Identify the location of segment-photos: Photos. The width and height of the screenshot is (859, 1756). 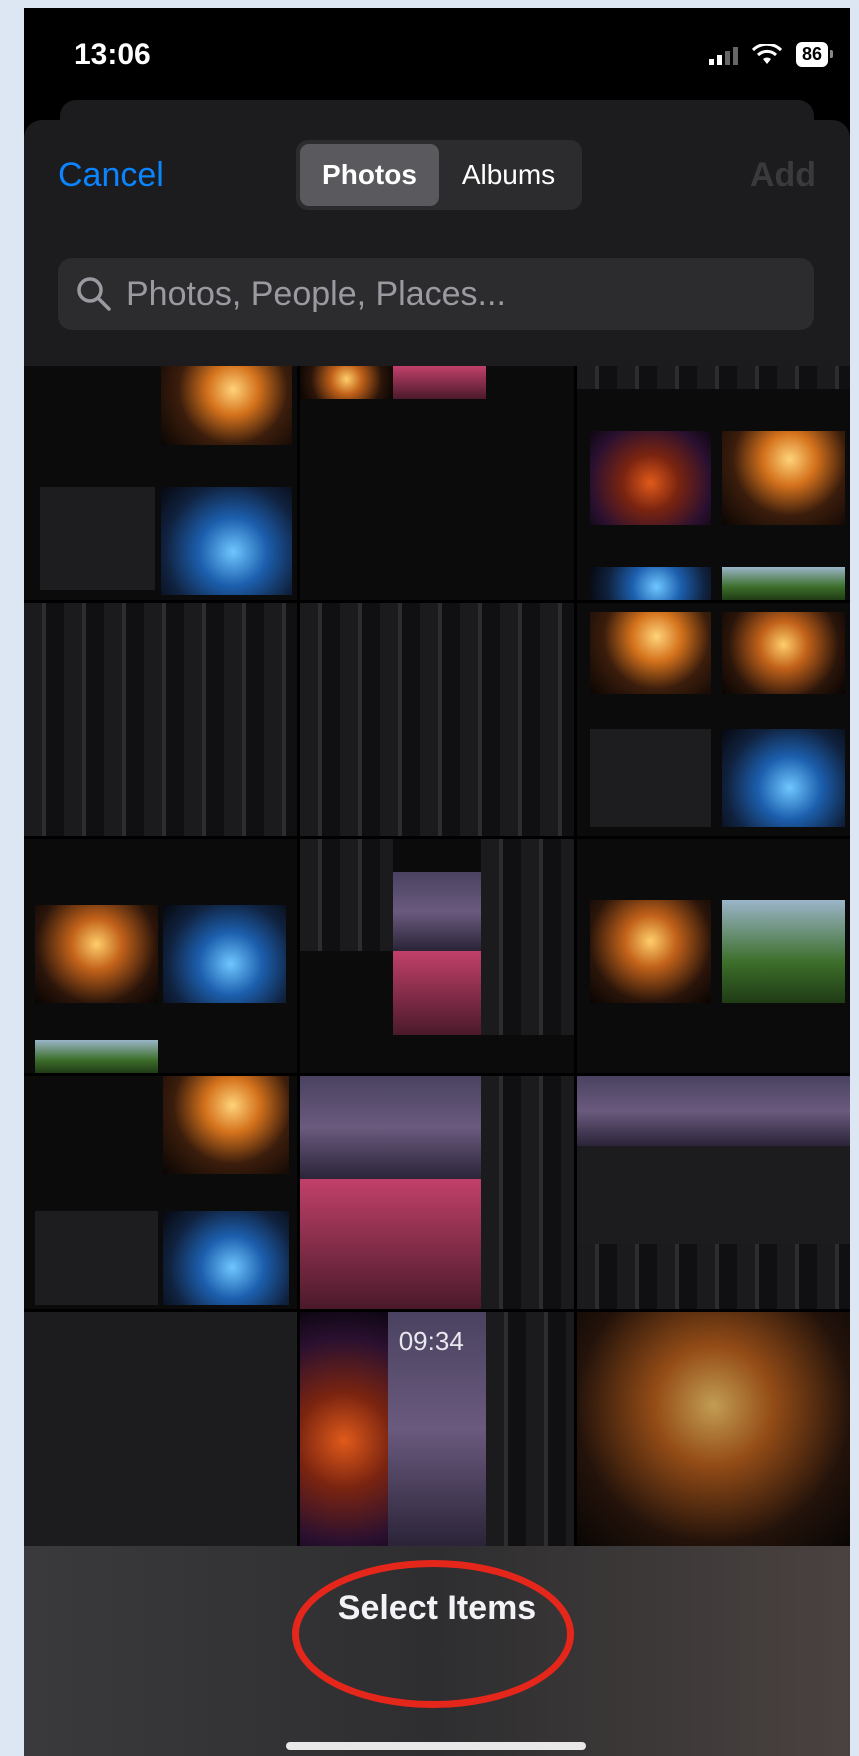
(369, 175).